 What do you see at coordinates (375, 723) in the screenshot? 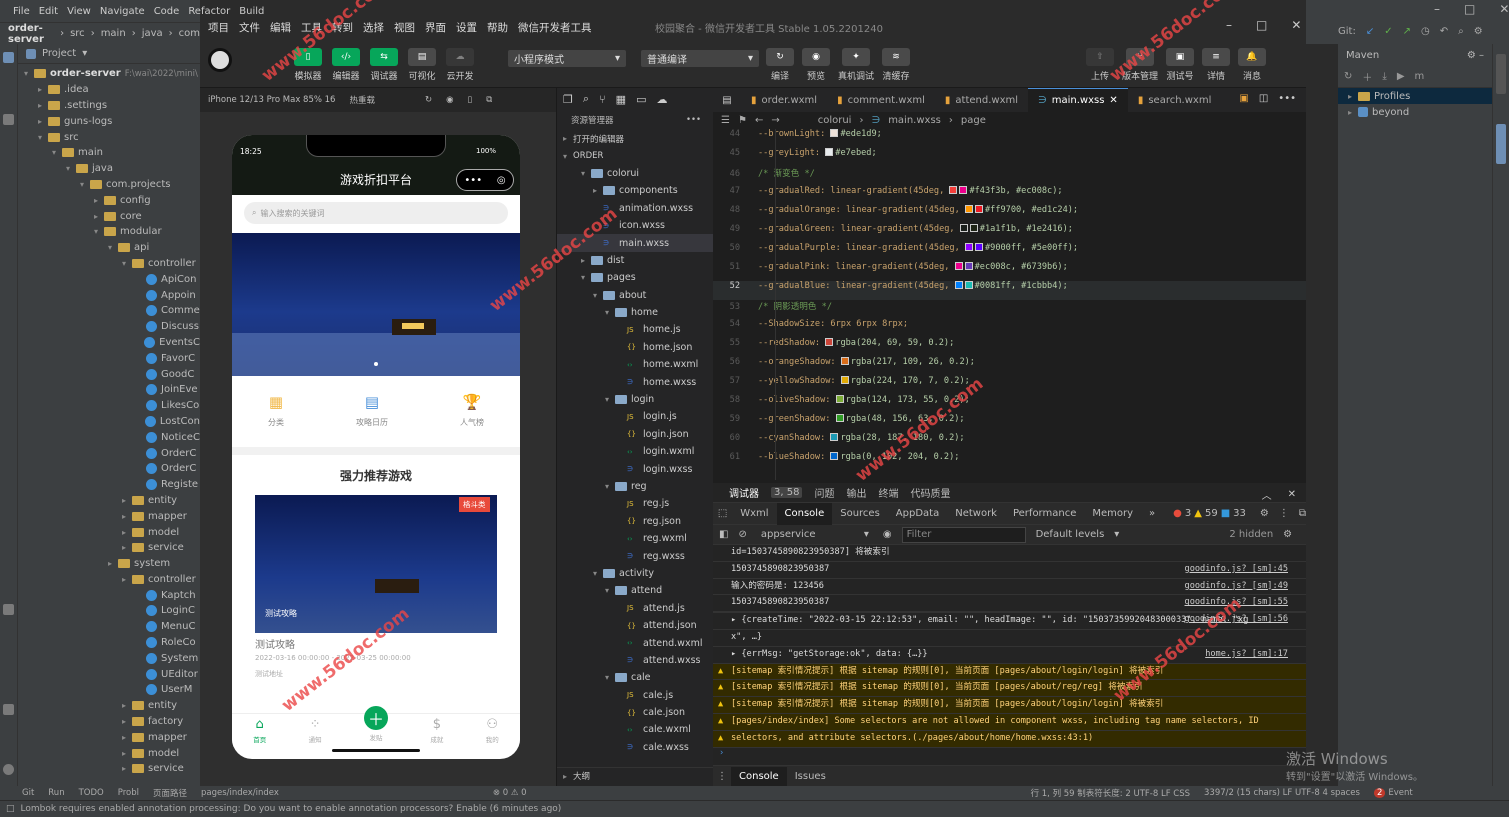
I see `tabbar-item: ＋ 发贴` at bounding box center [375, 723].